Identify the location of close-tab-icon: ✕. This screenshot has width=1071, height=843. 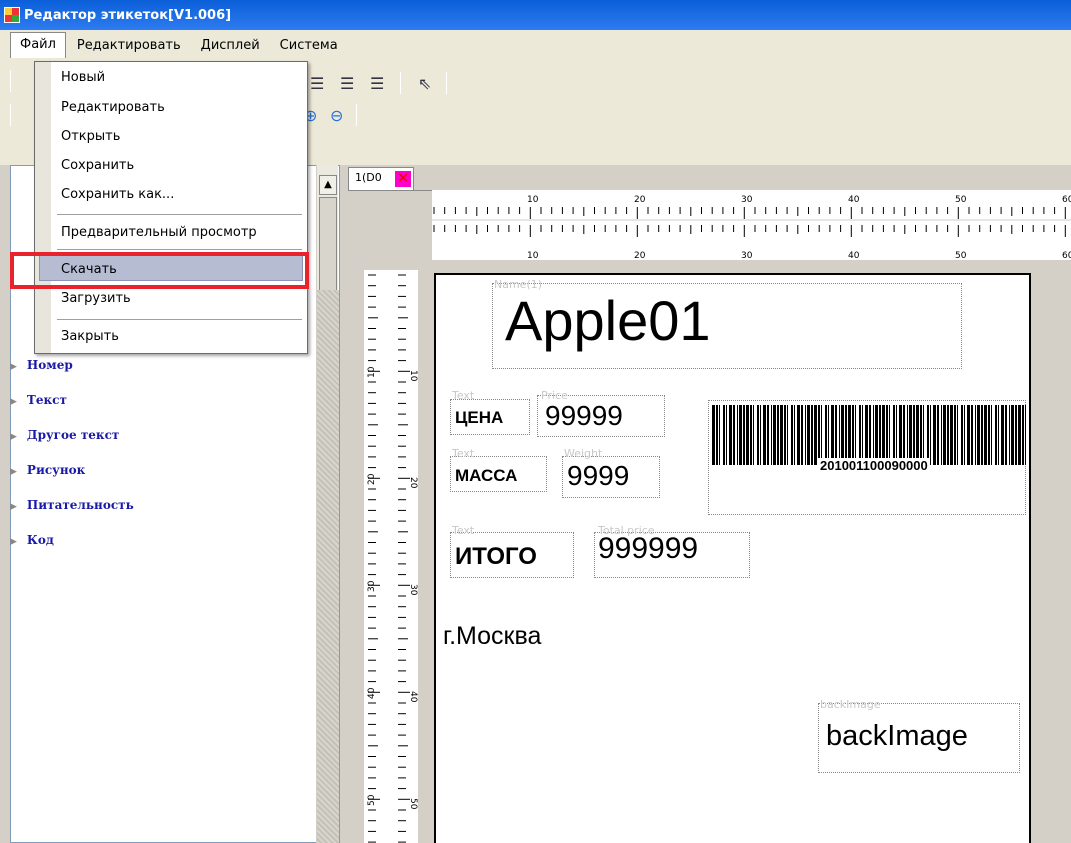
(403, 179).